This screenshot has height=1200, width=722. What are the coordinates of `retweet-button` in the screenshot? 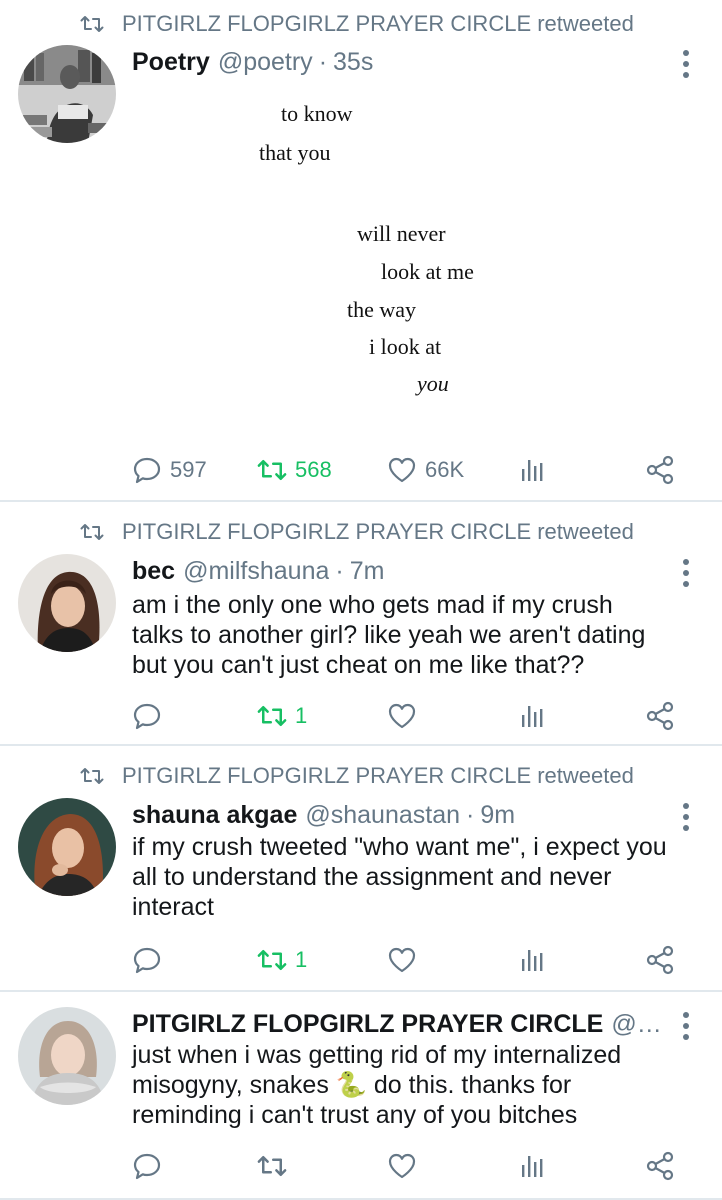 It's located at (276, 1166).